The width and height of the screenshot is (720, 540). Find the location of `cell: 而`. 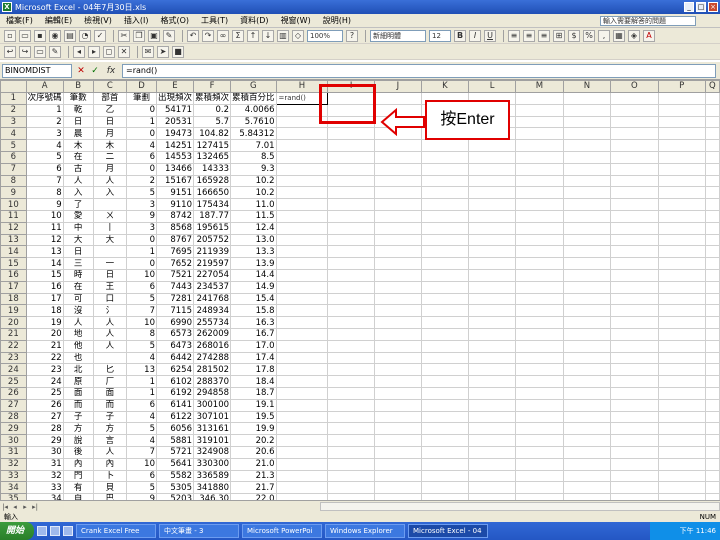

cell: 而 is located at coordinates (78, 405).